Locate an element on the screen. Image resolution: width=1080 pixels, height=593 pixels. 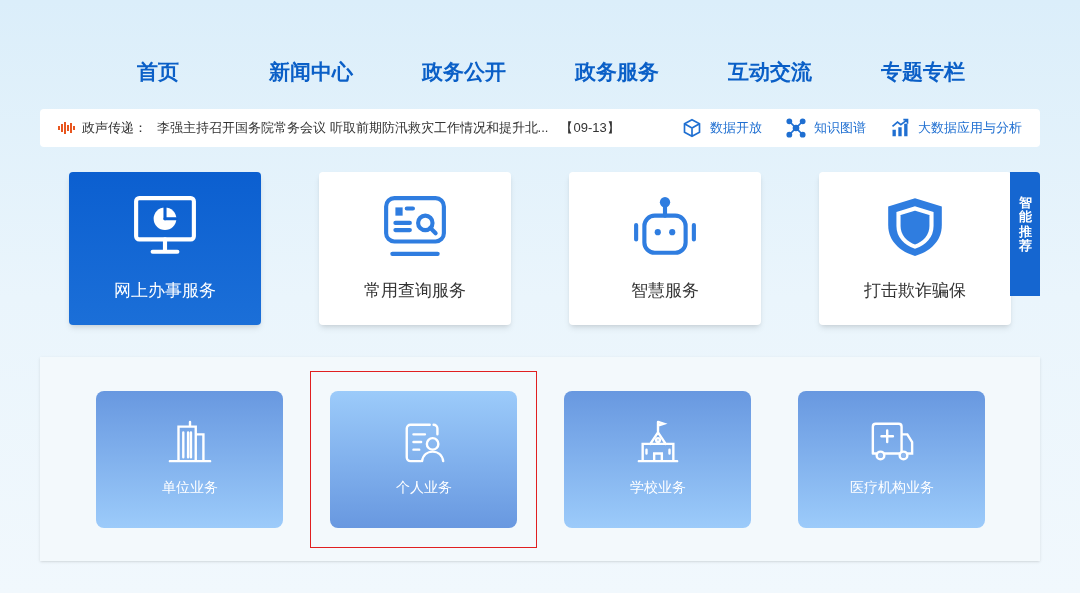
bar-chart-icon is located at coordinates (900, 128).